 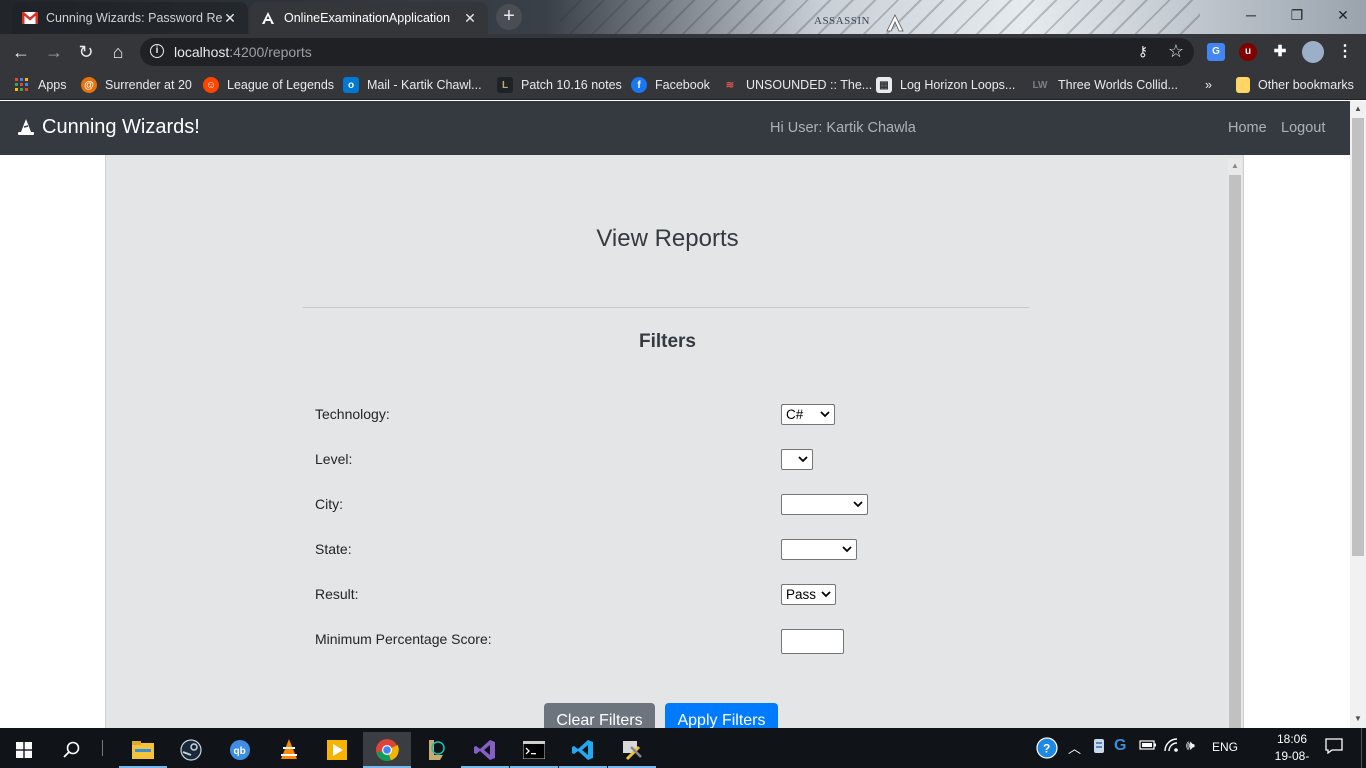 What do you see at coordinates (54, 52) in the screenshot?
I see `forward-icon: →` at bounding box center [54, 52].